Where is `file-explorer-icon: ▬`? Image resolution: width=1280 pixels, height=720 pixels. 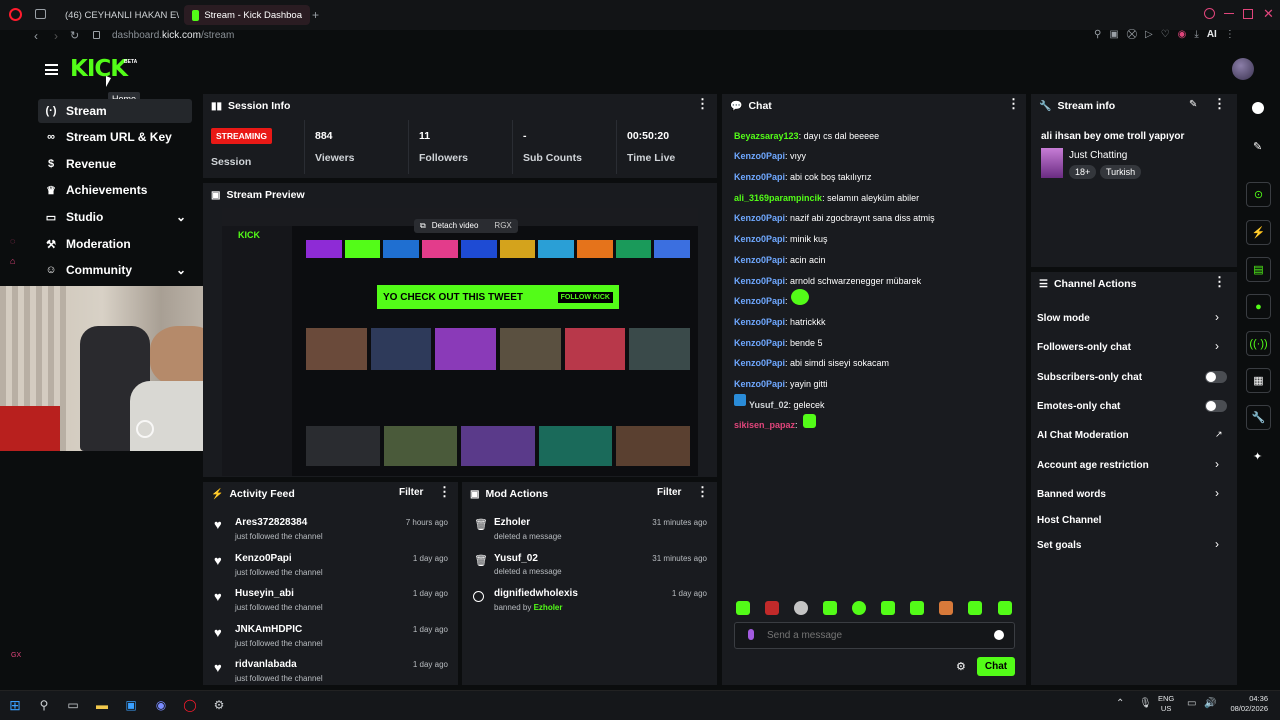 file-explorer-icon: ▬ is located at coordinates (102, 705).